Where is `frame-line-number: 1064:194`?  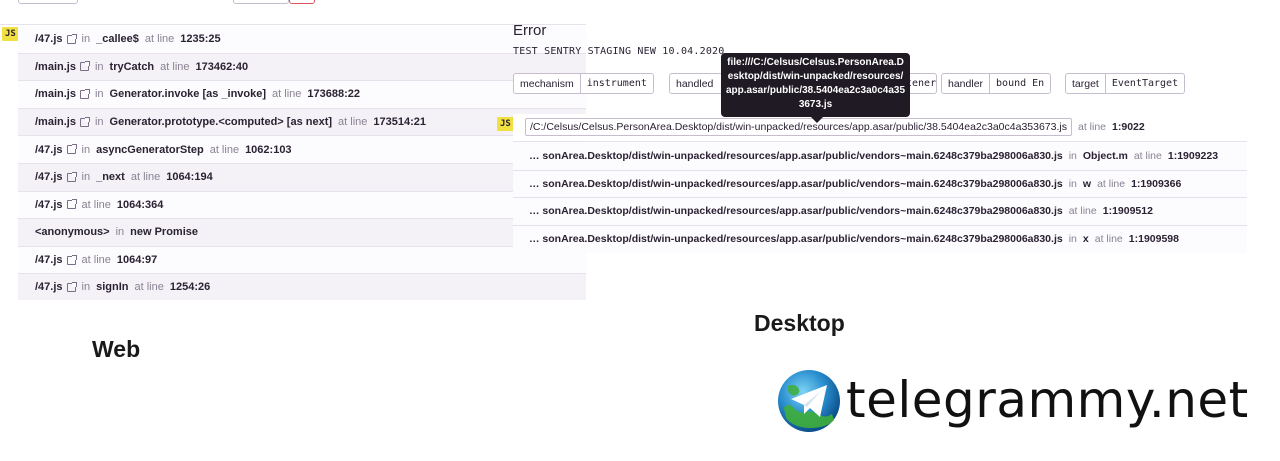 frame-line-number: 1064:194 is located at coordinates (189, 177).